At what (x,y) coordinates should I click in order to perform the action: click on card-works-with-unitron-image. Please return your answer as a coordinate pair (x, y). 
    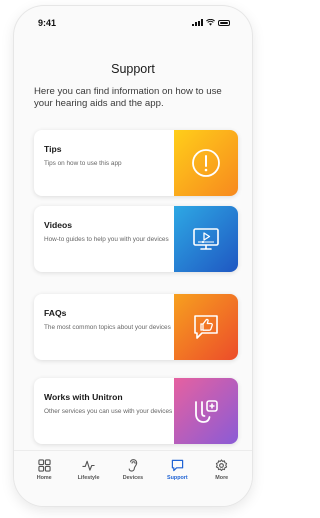
    Looking at the image, I should click on (206, 411).